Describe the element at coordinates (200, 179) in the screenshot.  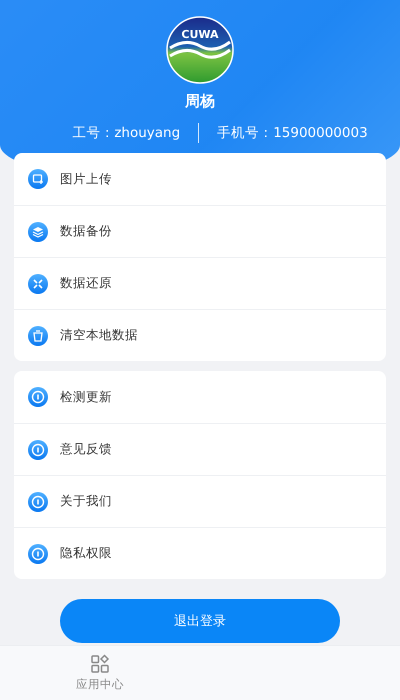
I see `menu-item: 图片上传` at that location.